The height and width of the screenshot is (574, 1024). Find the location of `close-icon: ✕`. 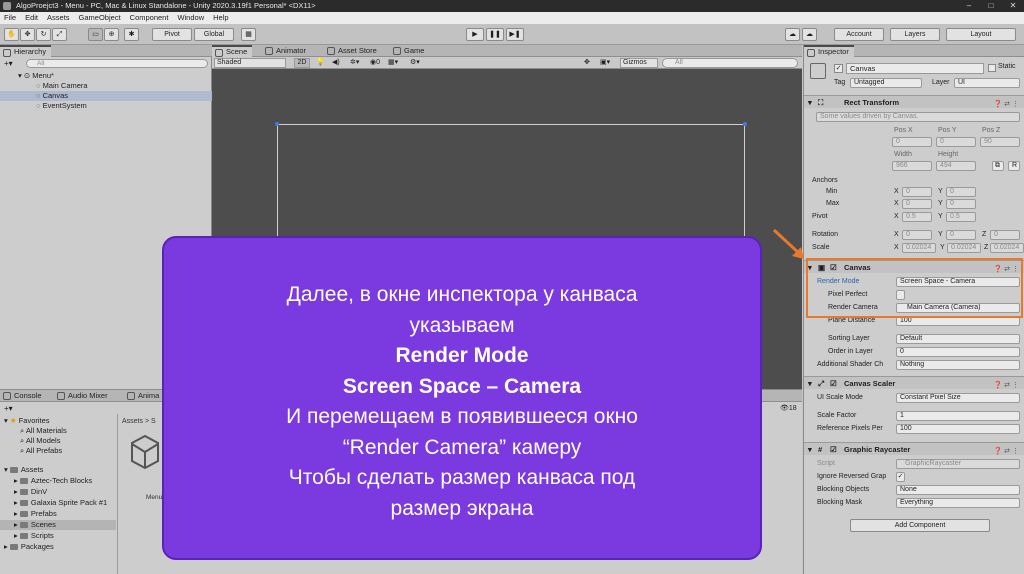

close-icon: ✕ is located at coordinates (1013, 6).